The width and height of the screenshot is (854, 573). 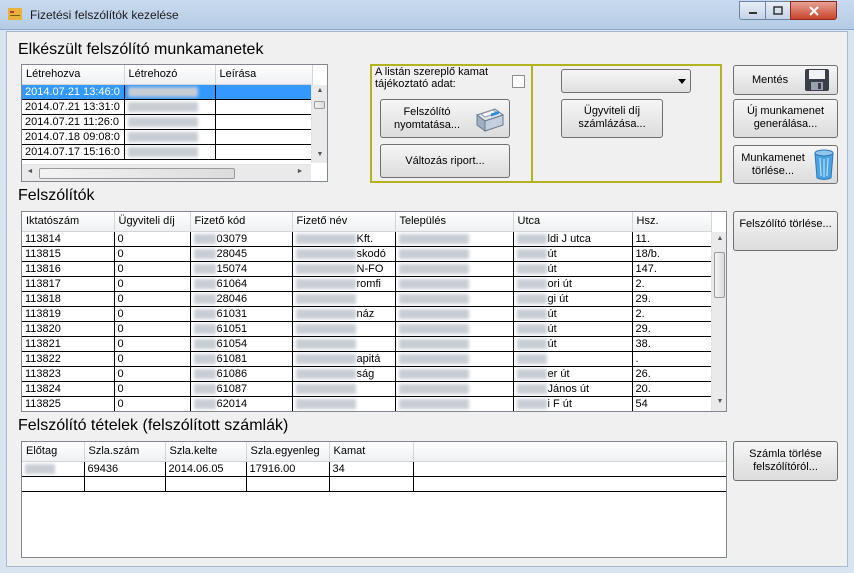 What do you see at coordinates (371, 452) in the screenshot?
I see `column-header: Kamat` at bounding box center [371, 452].